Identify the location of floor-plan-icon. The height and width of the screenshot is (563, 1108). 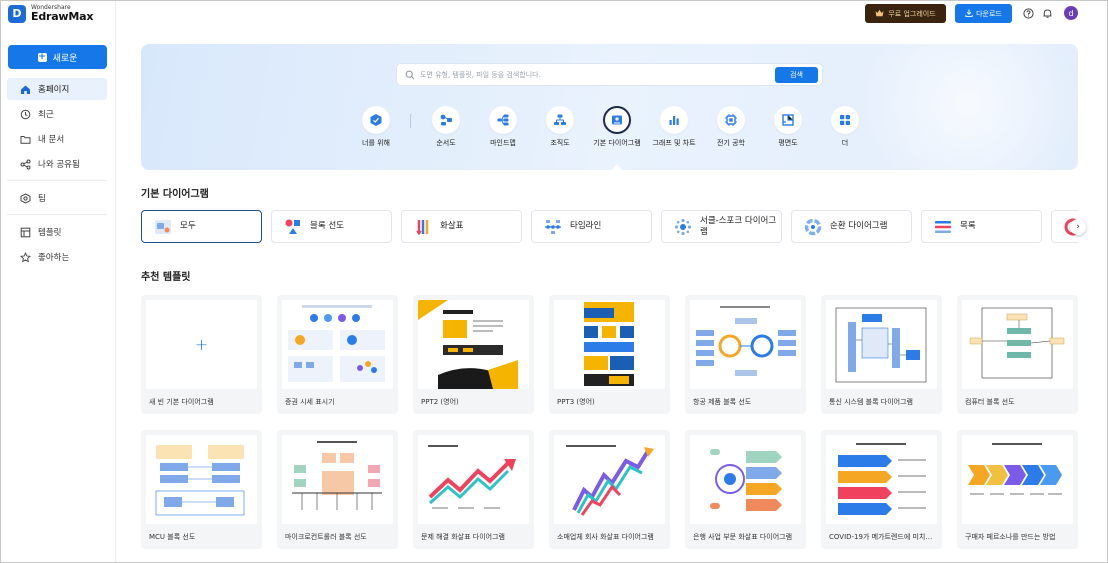
(788, 120).